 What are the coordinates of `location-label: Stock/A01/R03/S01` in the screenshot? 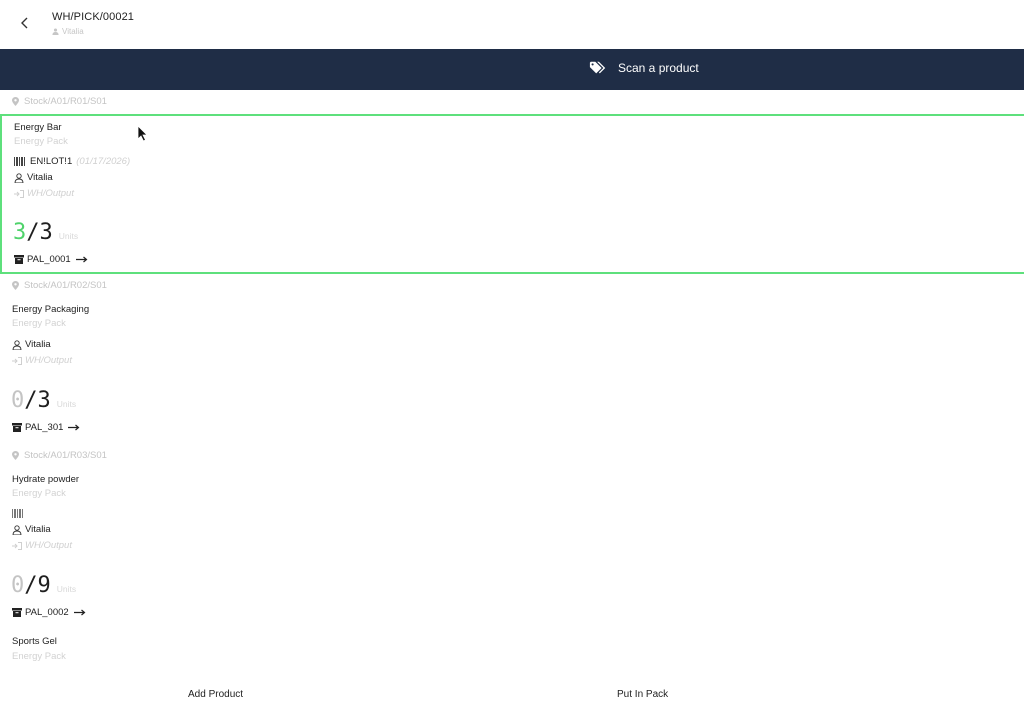 It's located at (65, 455).